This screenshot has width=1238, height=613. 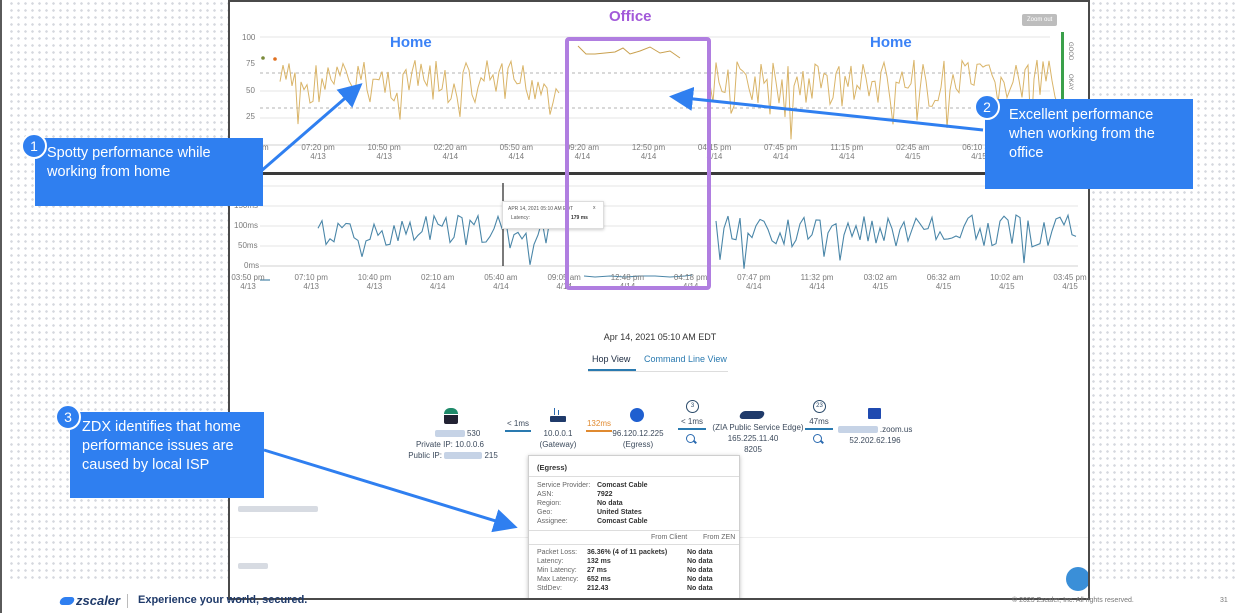 I want to click on footer-tagline: Experience your world, secured., so click(x=223, y=600).